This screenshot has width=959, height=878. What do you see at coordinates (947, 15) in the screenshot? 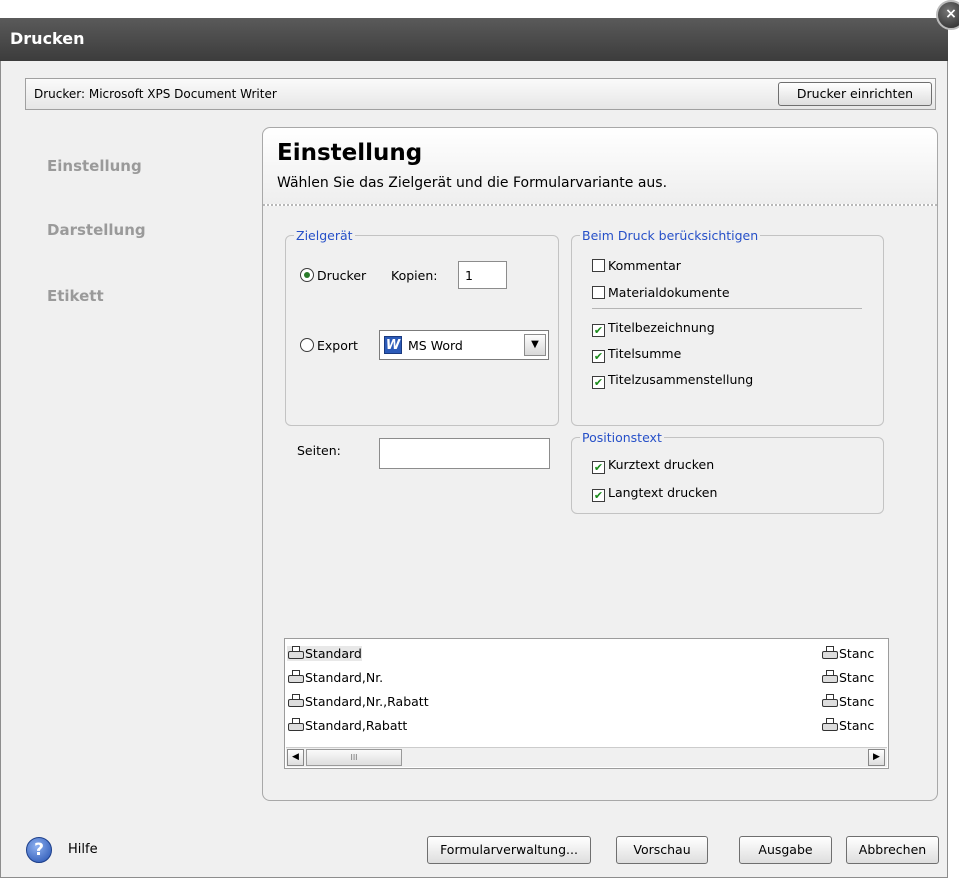
I see `close-icon: ×` at bounding box center [947, 15].